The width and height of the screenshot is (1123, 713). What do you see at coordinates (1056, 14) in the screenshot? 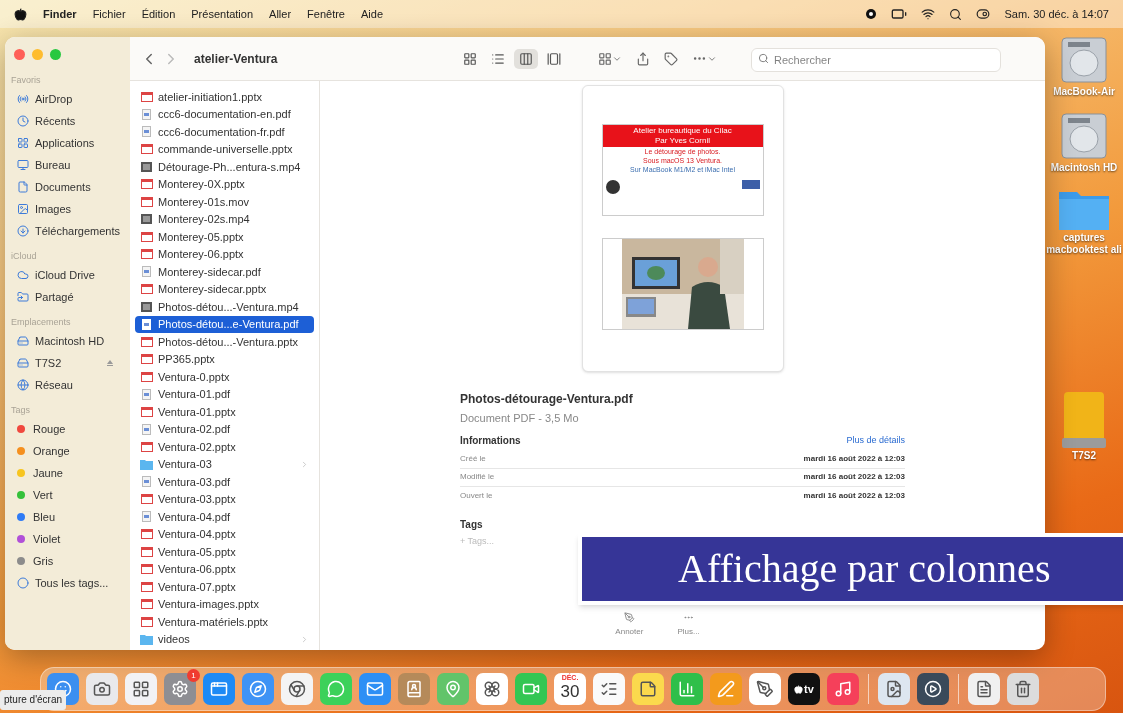
I see `menu-bar-clock: Sam. 30 déc. à 14:07` at bounding box center [1056, 14].